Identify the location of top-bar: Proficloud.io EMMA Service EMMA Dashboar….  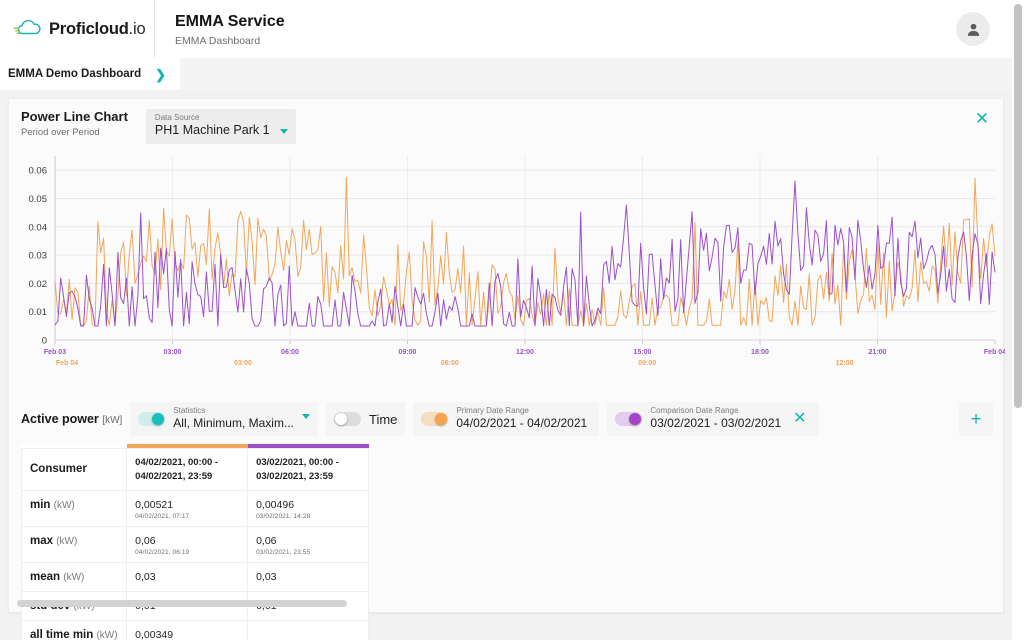
(506, 29).